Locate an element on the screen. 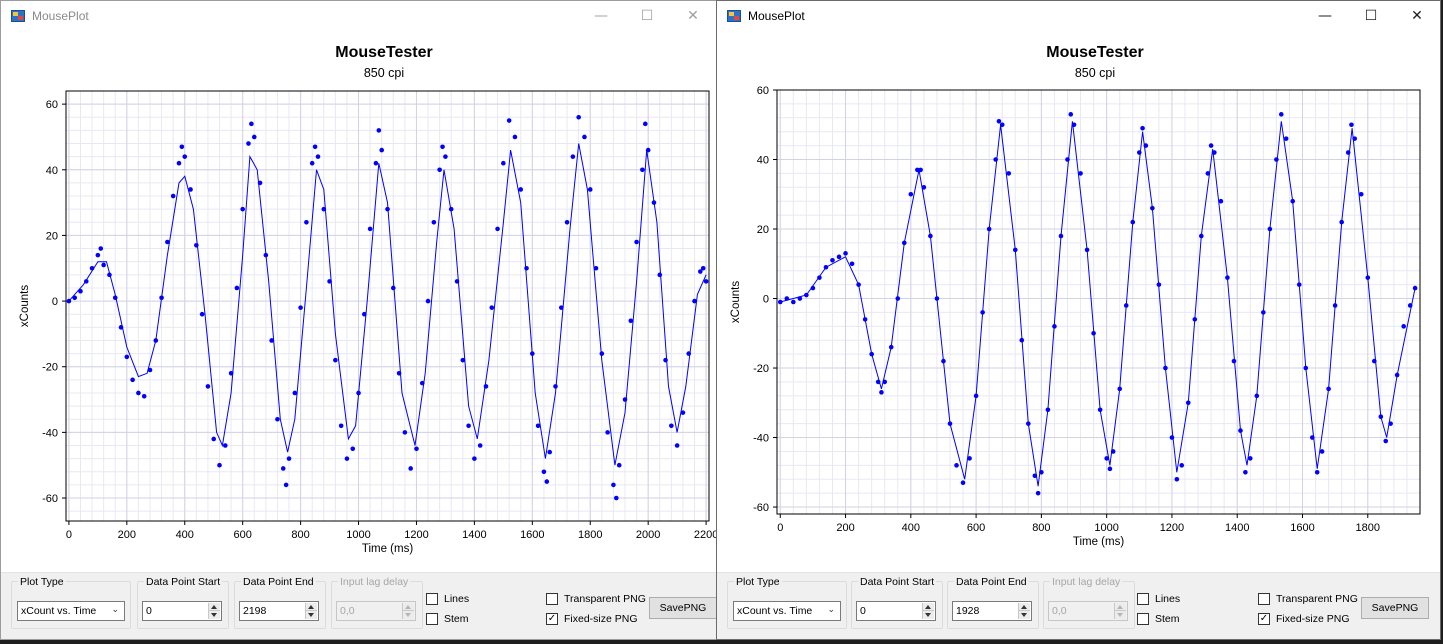  input-lag-delay-value: 0,0 is located at coordinates (1059, 611).